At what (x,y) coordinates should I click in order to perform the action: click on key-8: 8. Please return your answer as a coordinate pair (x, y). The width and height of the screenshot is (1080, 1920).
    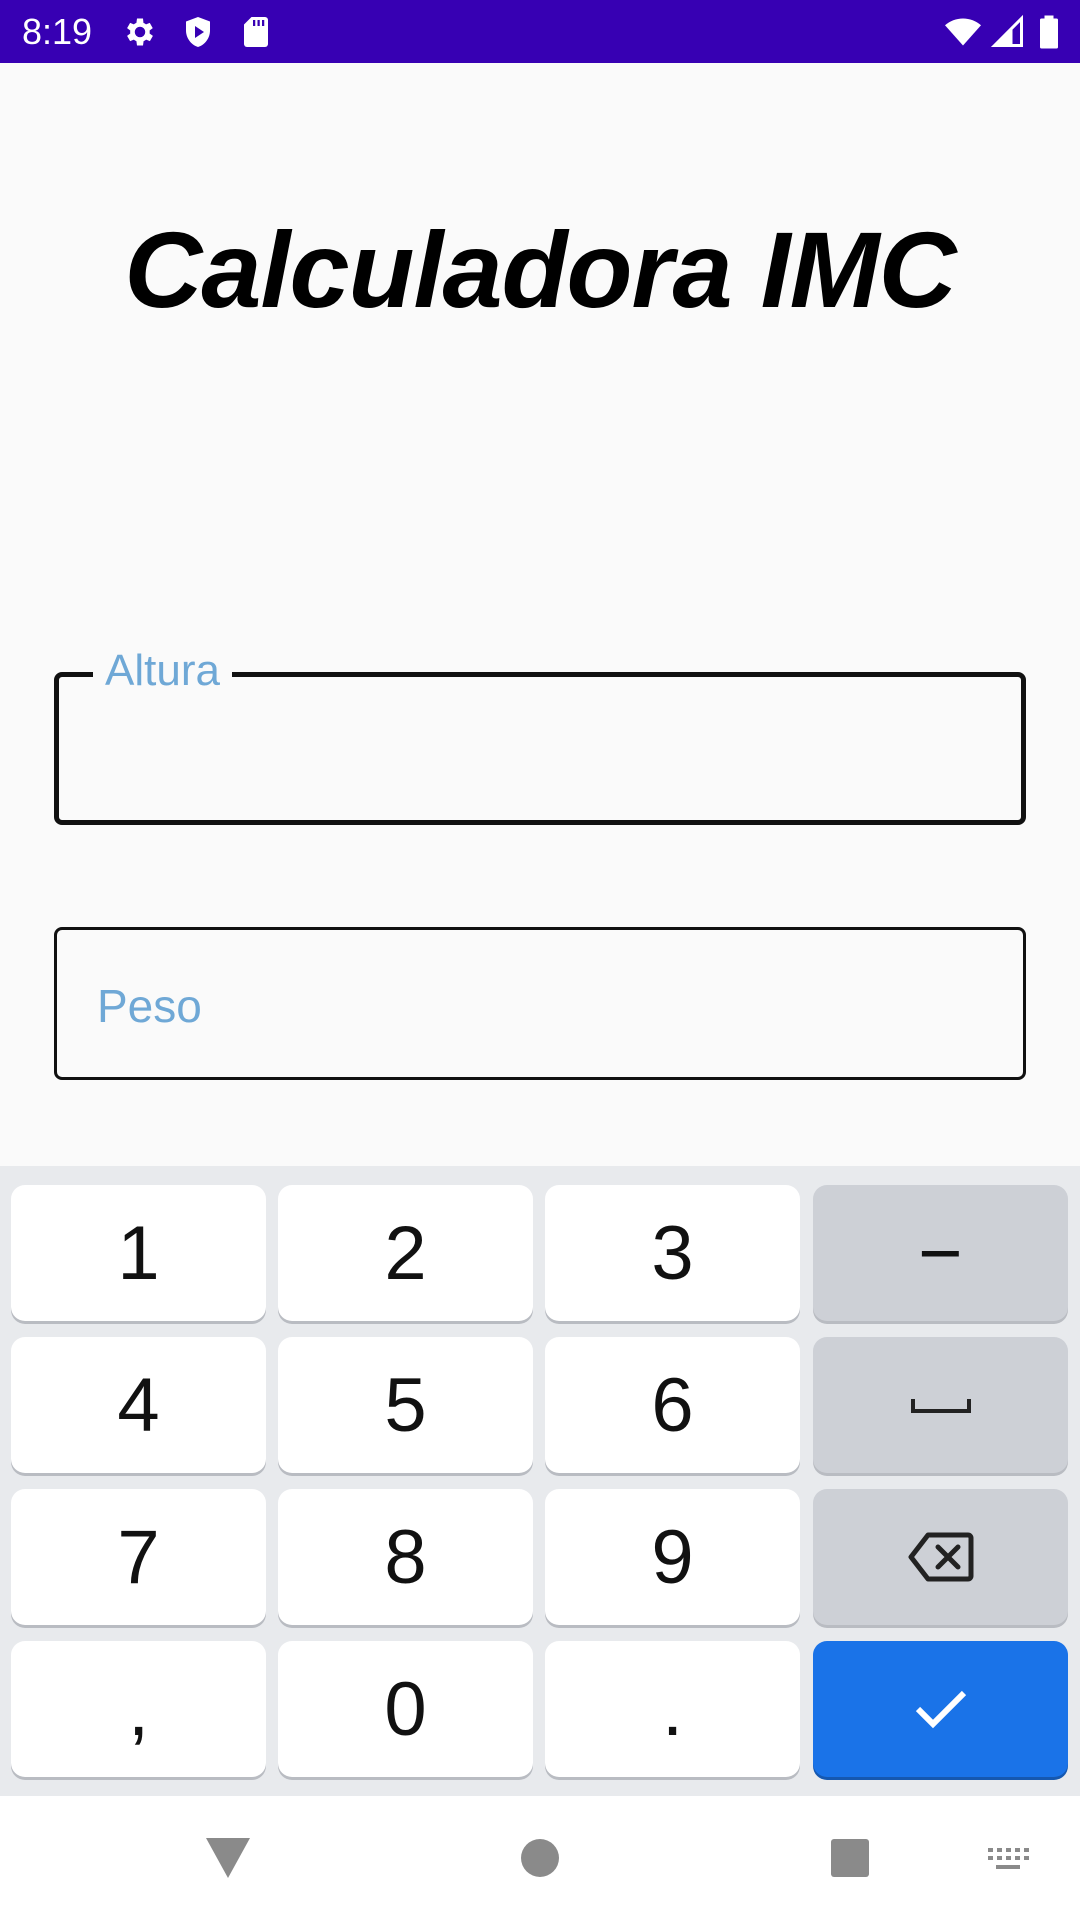
    Looking at the image, I should click on (405, 1557).